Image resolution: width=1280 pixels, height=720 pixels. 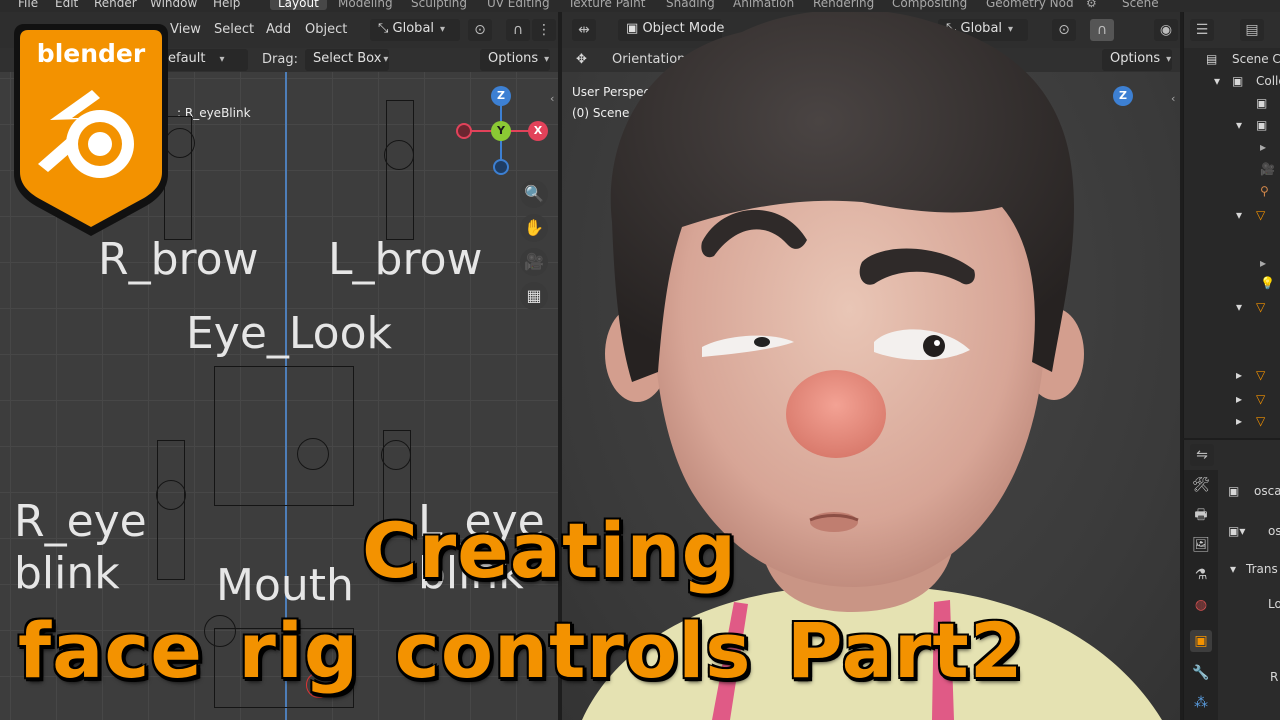 What do you see at coordinates (67, 573) in the screenshot?
I see `r-blink-label: blink` at bounding box center [67, 573].